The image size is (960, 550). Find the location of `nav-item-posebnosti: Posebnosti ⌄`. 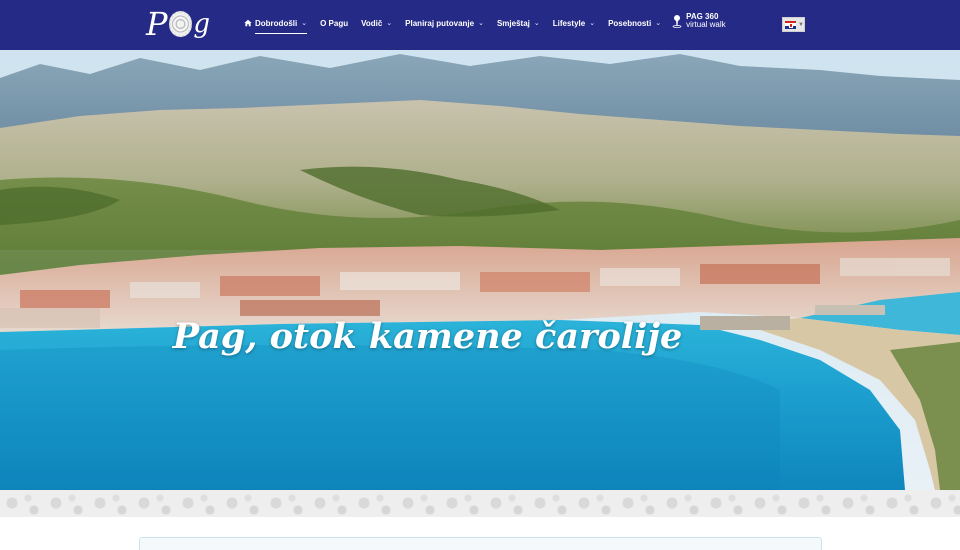

nav-item-posebnosti: Posebnosti ⌄ is located at coordinates (634, 23).